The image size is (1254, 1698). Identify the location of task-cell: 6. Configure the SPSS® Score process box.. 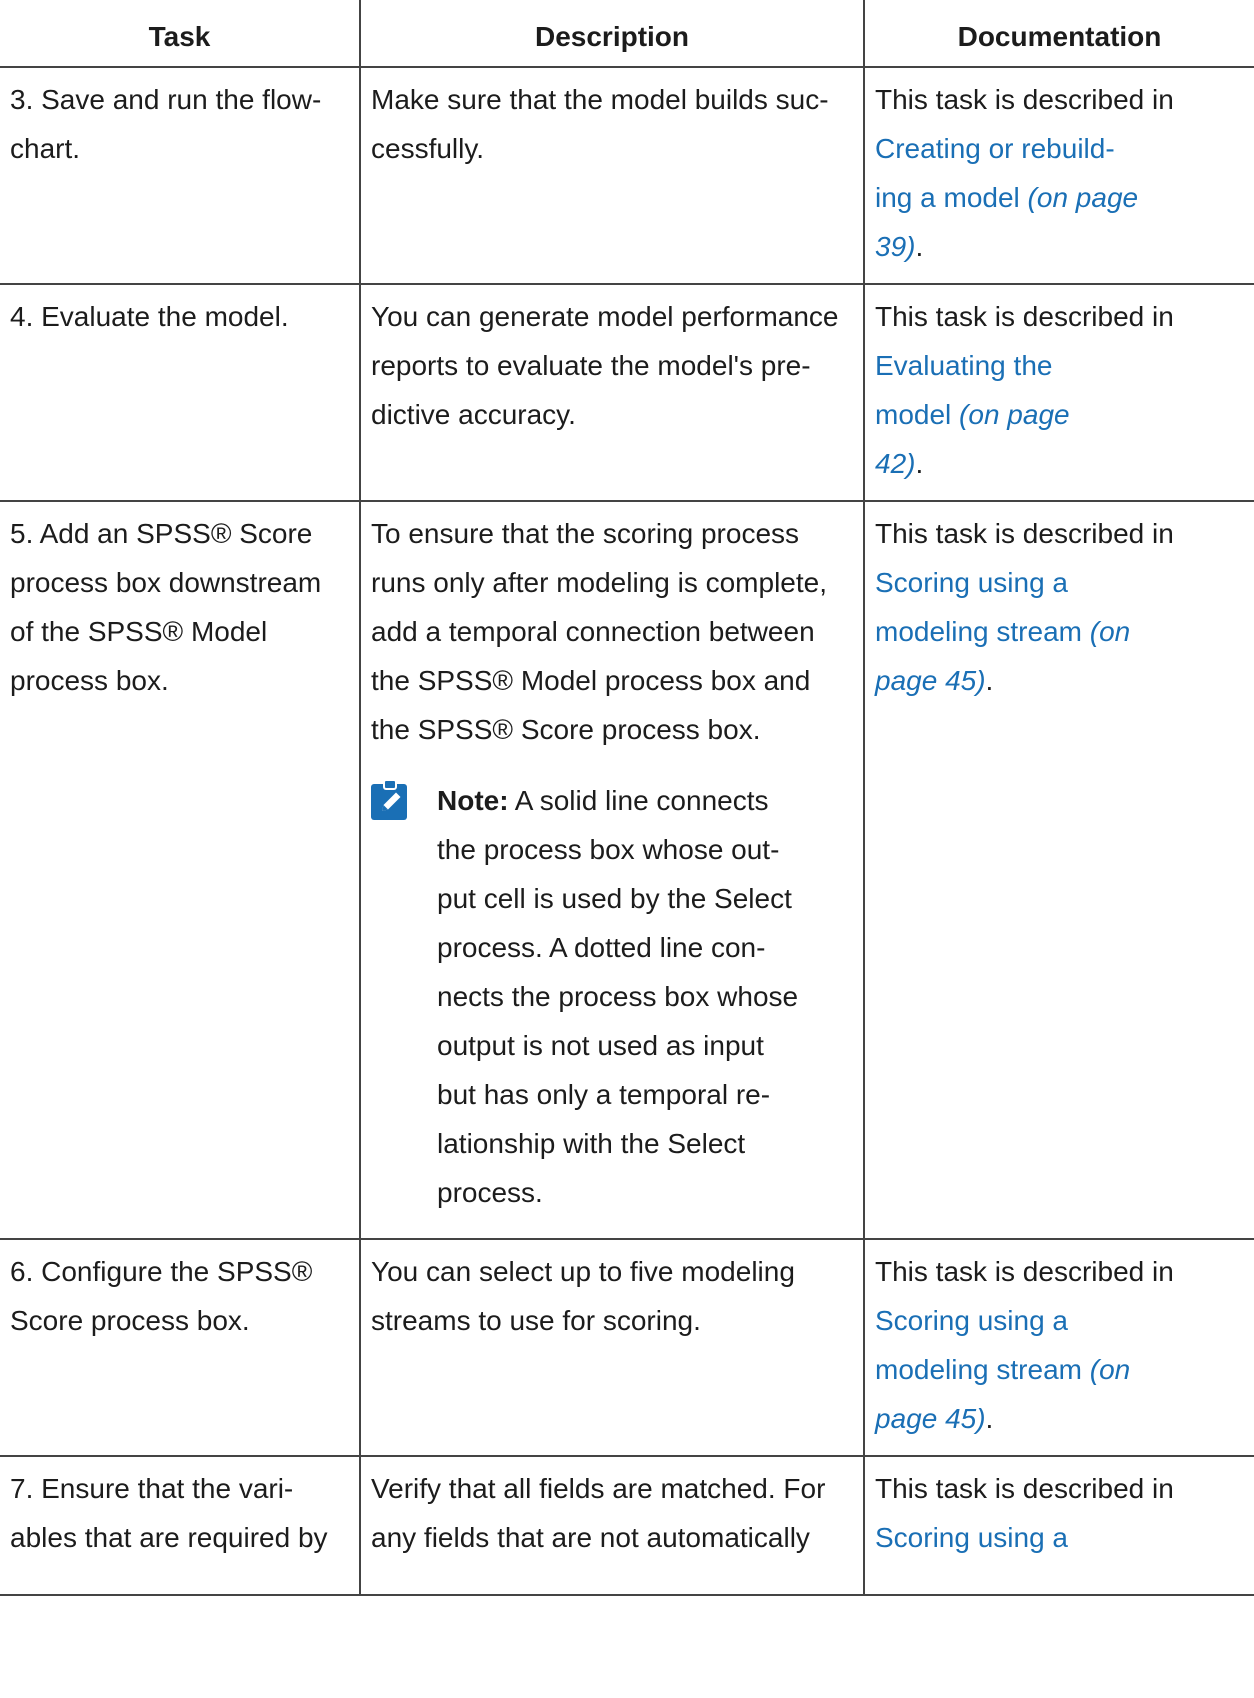
(180, 1347).